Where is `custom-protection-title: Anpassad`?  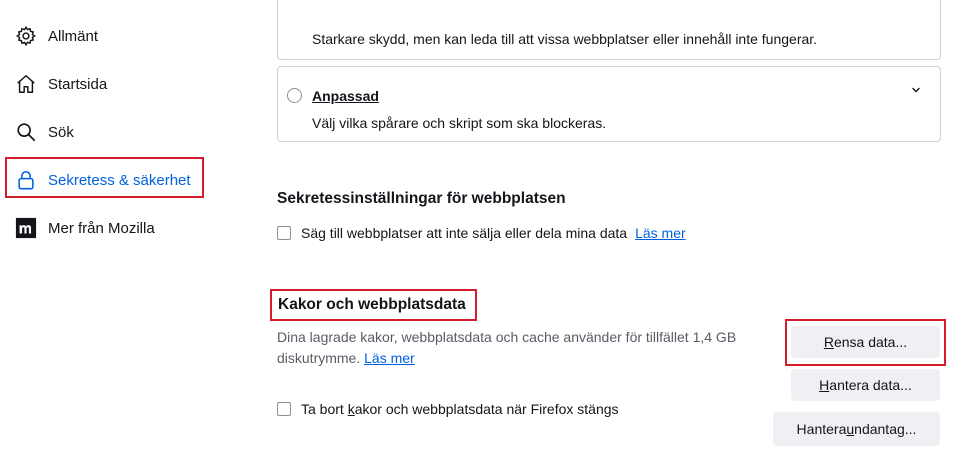 custom-protection-title: Anpassad is located at coordinates (345, 96).